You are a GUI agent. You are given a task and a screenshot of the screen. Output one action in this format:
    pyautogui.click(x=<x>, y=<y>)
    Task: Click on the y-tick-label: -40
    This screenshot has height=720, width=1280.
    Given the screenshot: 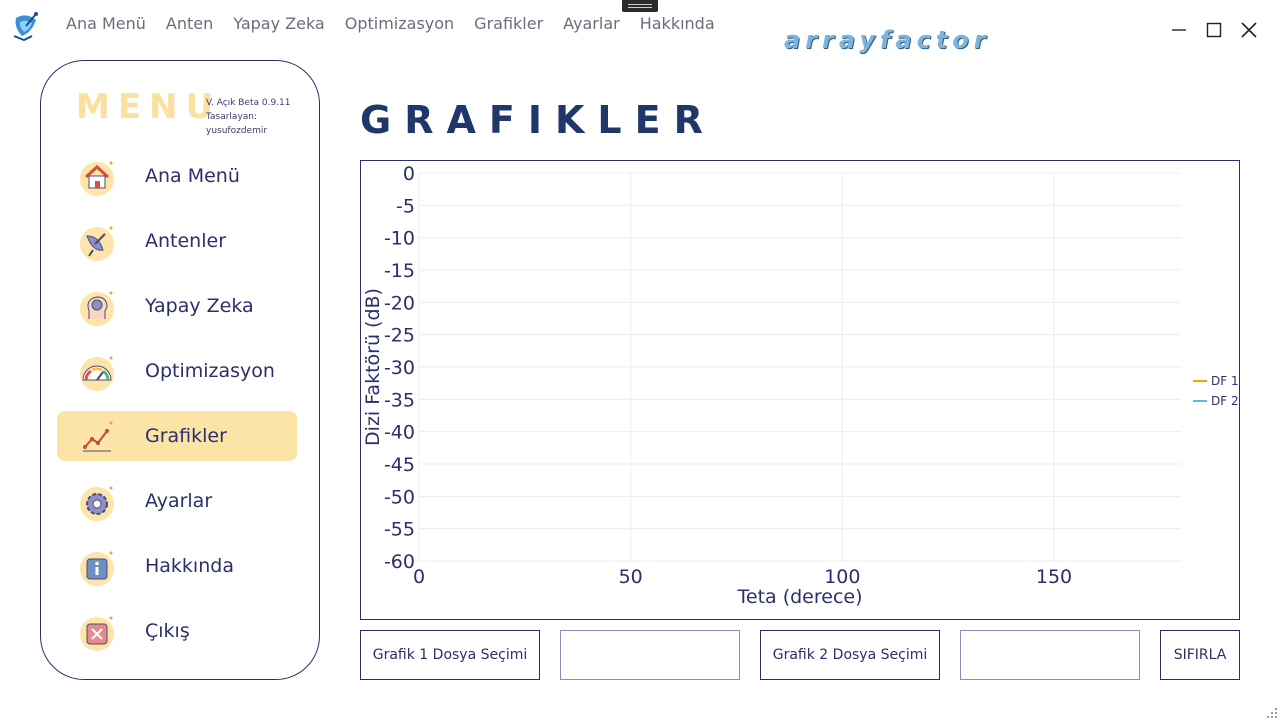 What is the action you would take?
    pyautogui.click(x=399, y=433)
    